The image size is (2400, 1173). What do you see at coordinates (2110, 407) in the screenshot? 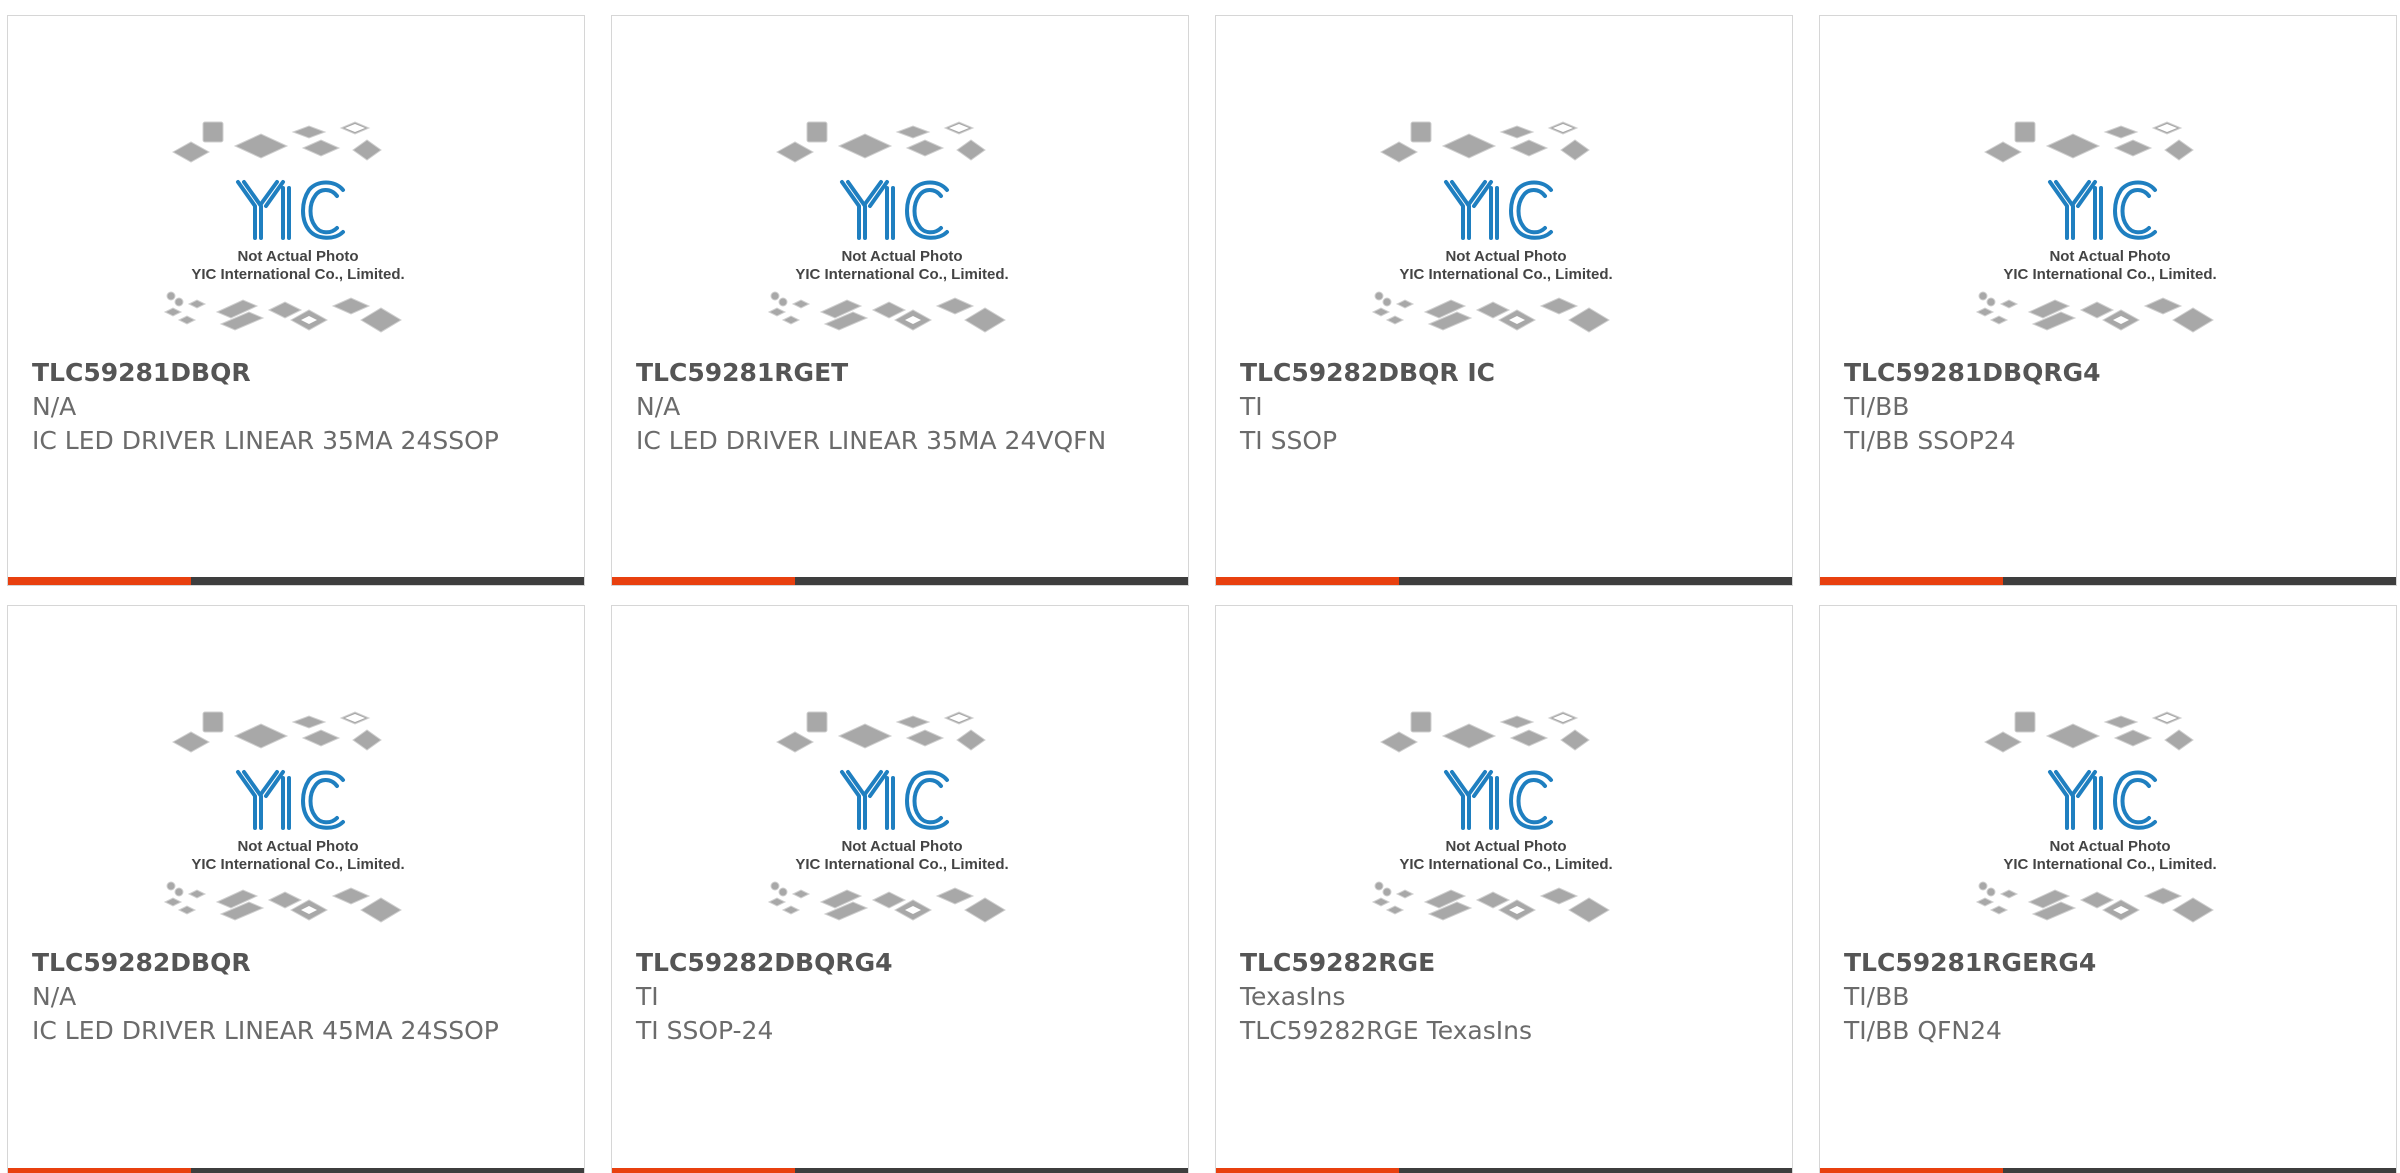
I see `product-info: TLC59281DBQRG4 TI/BB TI/BB SSOP24` at bounding box center [2110, 407].